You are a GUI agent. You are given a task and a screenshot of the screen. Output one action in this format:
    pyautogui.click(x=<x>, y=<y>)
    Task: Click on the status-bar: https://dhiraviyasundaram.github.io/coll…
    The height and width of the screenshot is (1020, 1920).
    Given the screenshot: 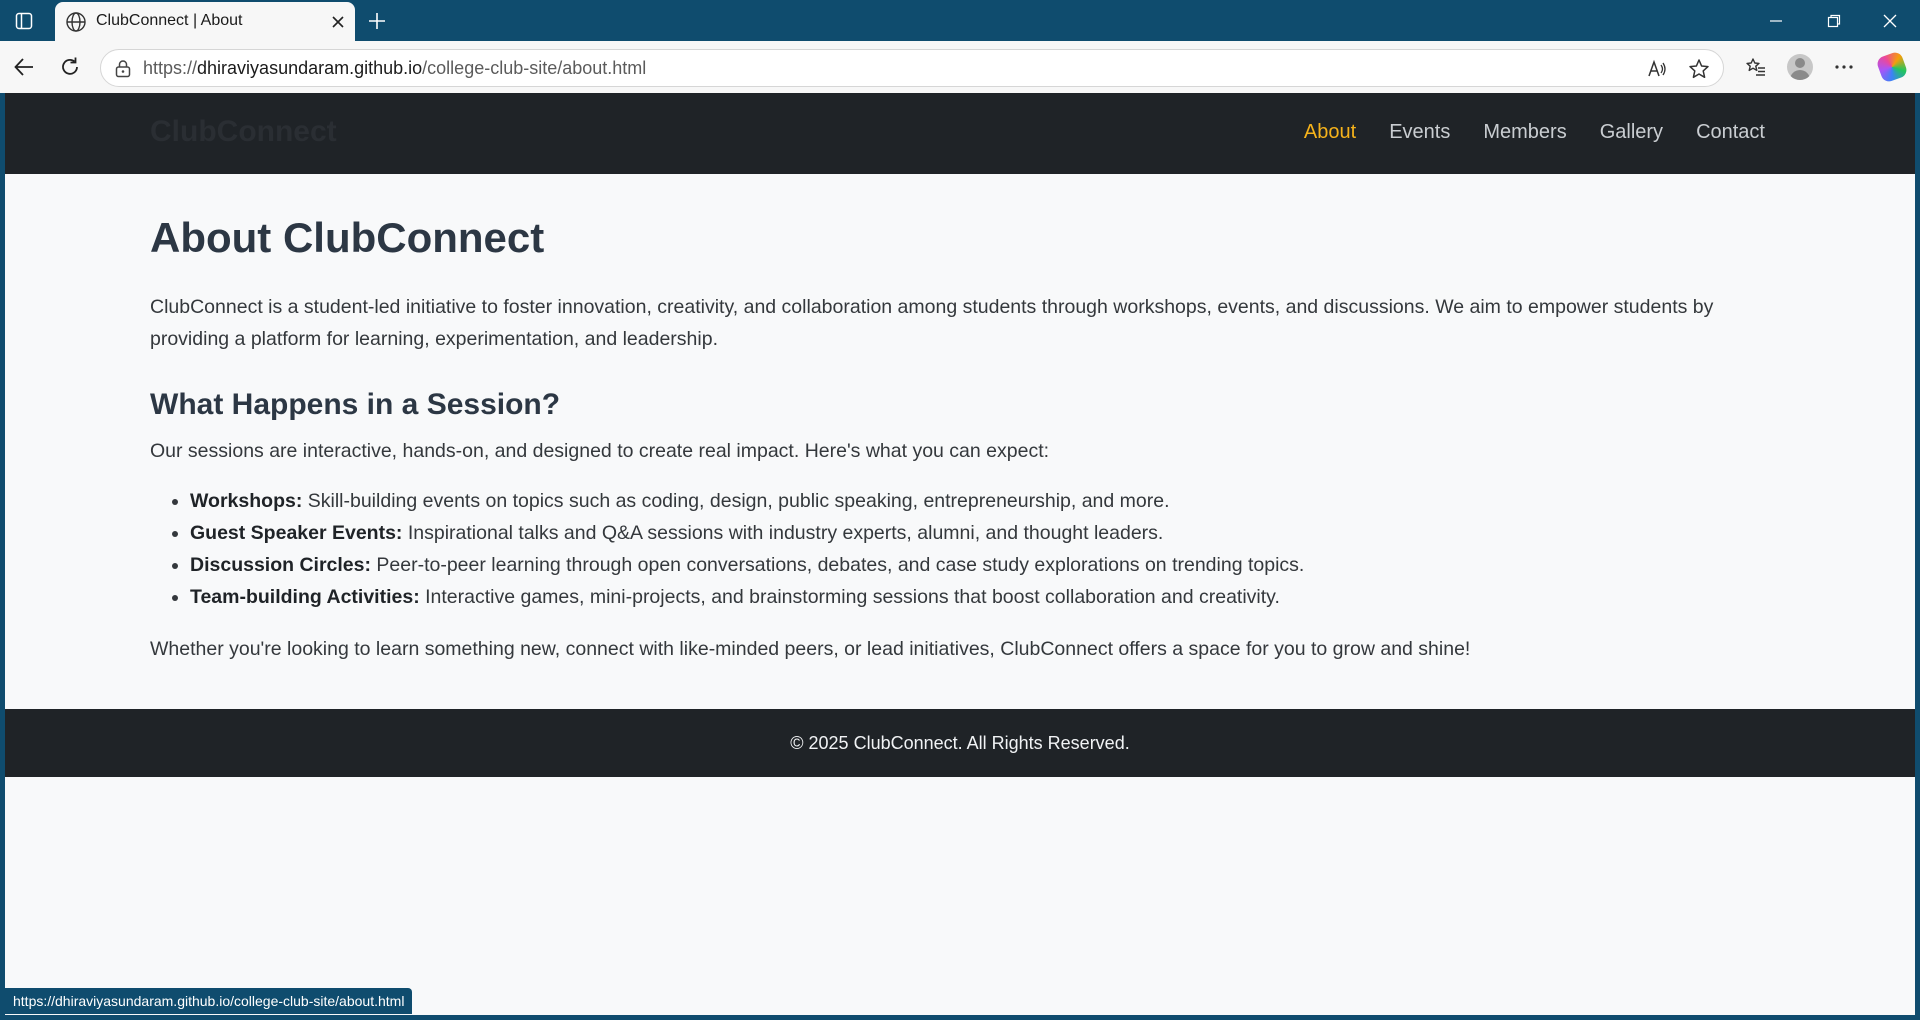 What is the action you would take?
    pyautogui.click(x=209, y=1001)
    